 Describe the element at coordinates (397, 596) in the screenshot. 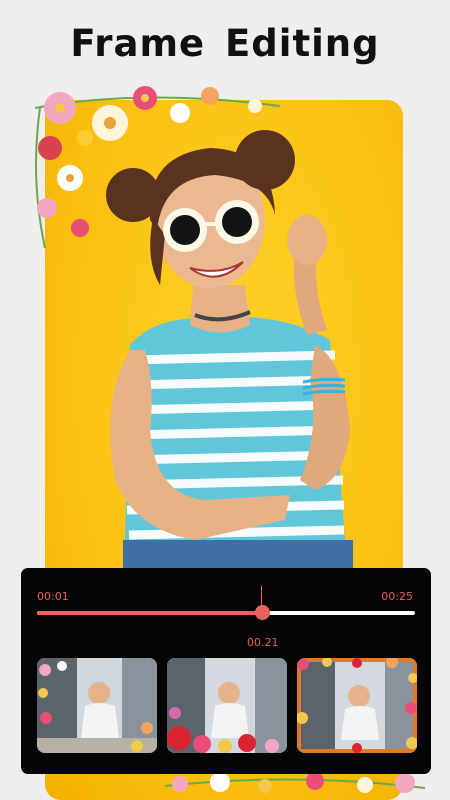

I see `end-time-label: 00:25` at that location.